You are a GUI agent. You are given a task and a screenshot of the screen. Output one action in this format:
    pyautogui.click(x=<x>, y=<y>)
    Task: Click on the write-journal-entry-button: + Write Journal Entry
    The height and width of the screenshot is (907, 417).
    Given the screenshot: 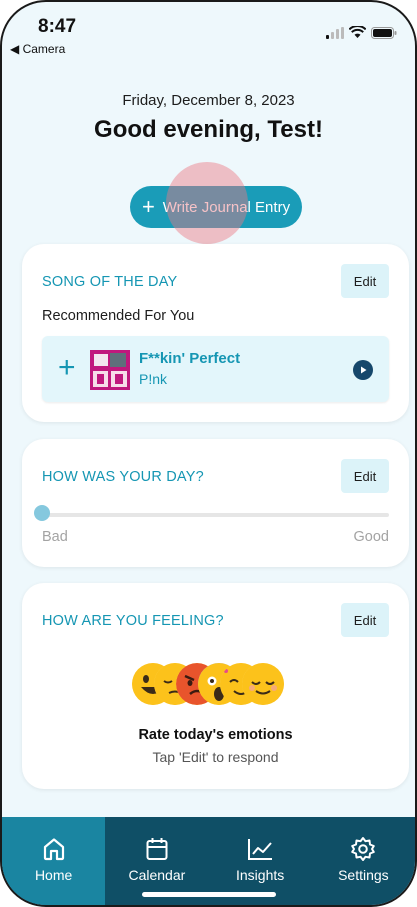 What is the action you would take?
    pyautogui.click(x=216, y=207)
    